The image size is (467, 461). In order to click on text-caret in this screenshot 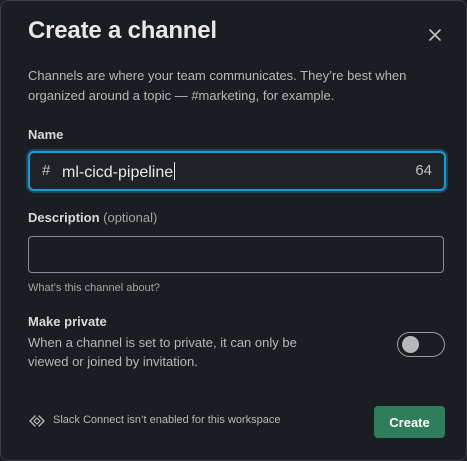, I will do `click(175, 171)`.